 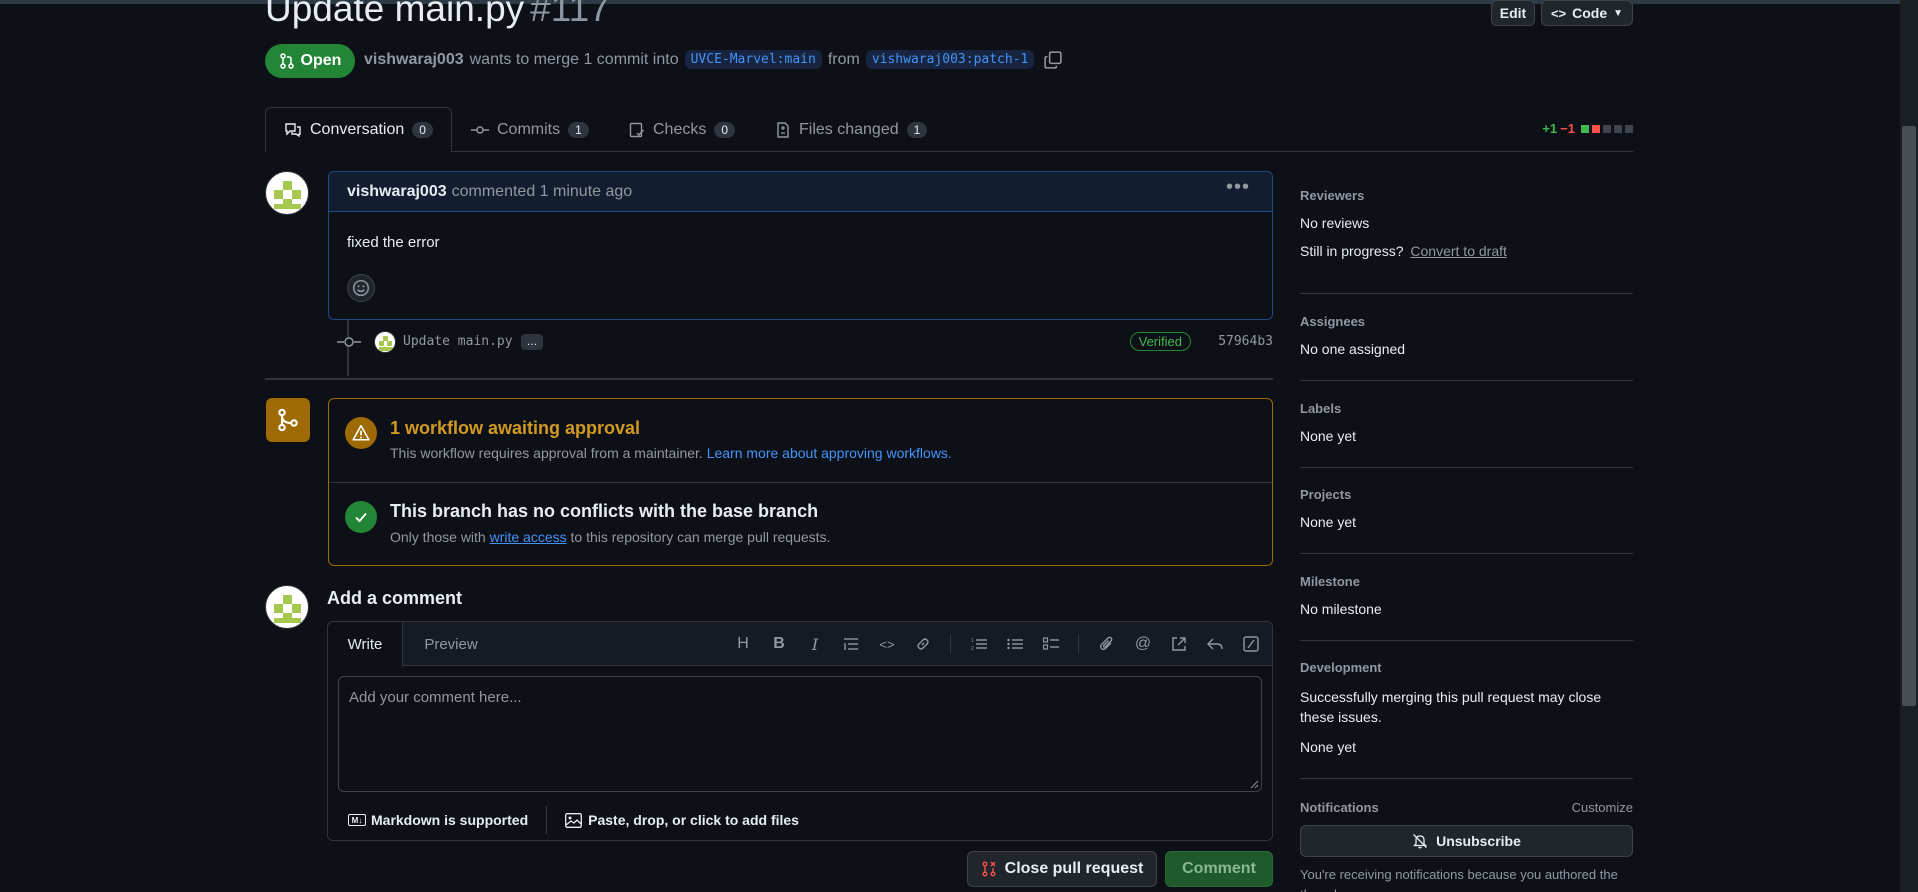 I want to click on edit-button: Edit, so click(x=1513, y=13).